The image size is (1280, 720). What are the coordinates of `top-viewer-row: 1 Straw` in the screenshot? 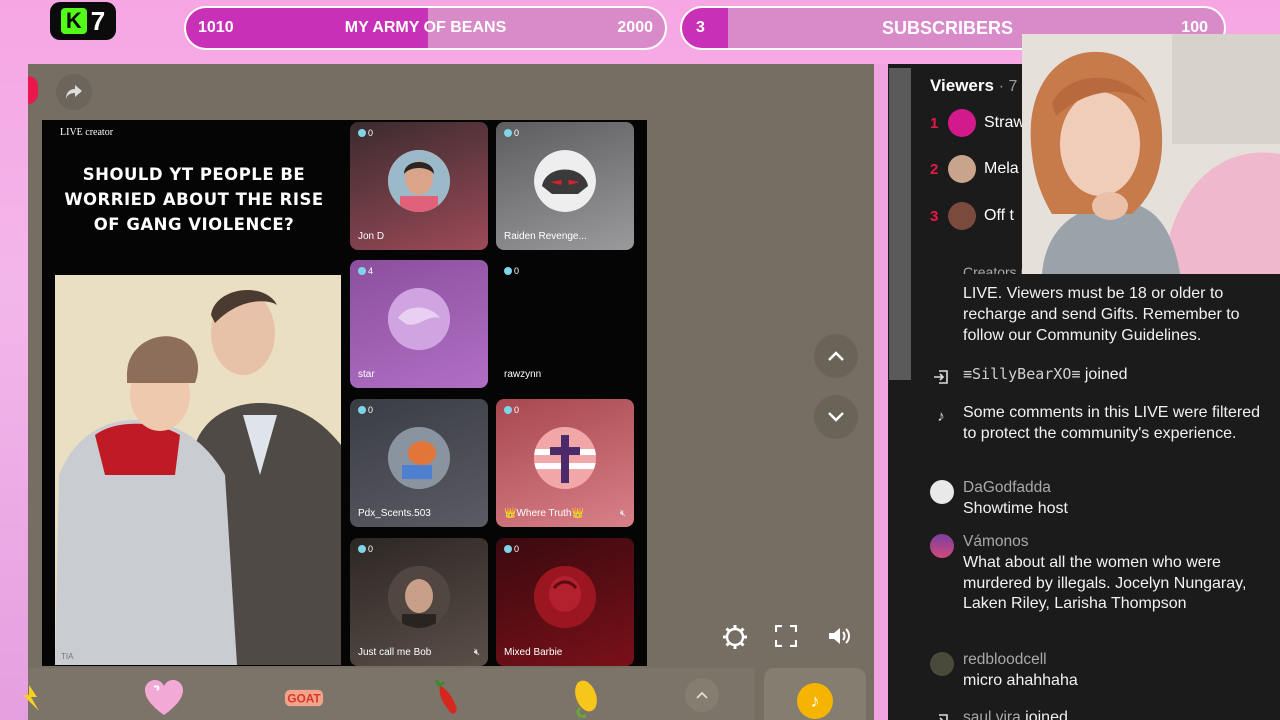 It's located at (977, 123).